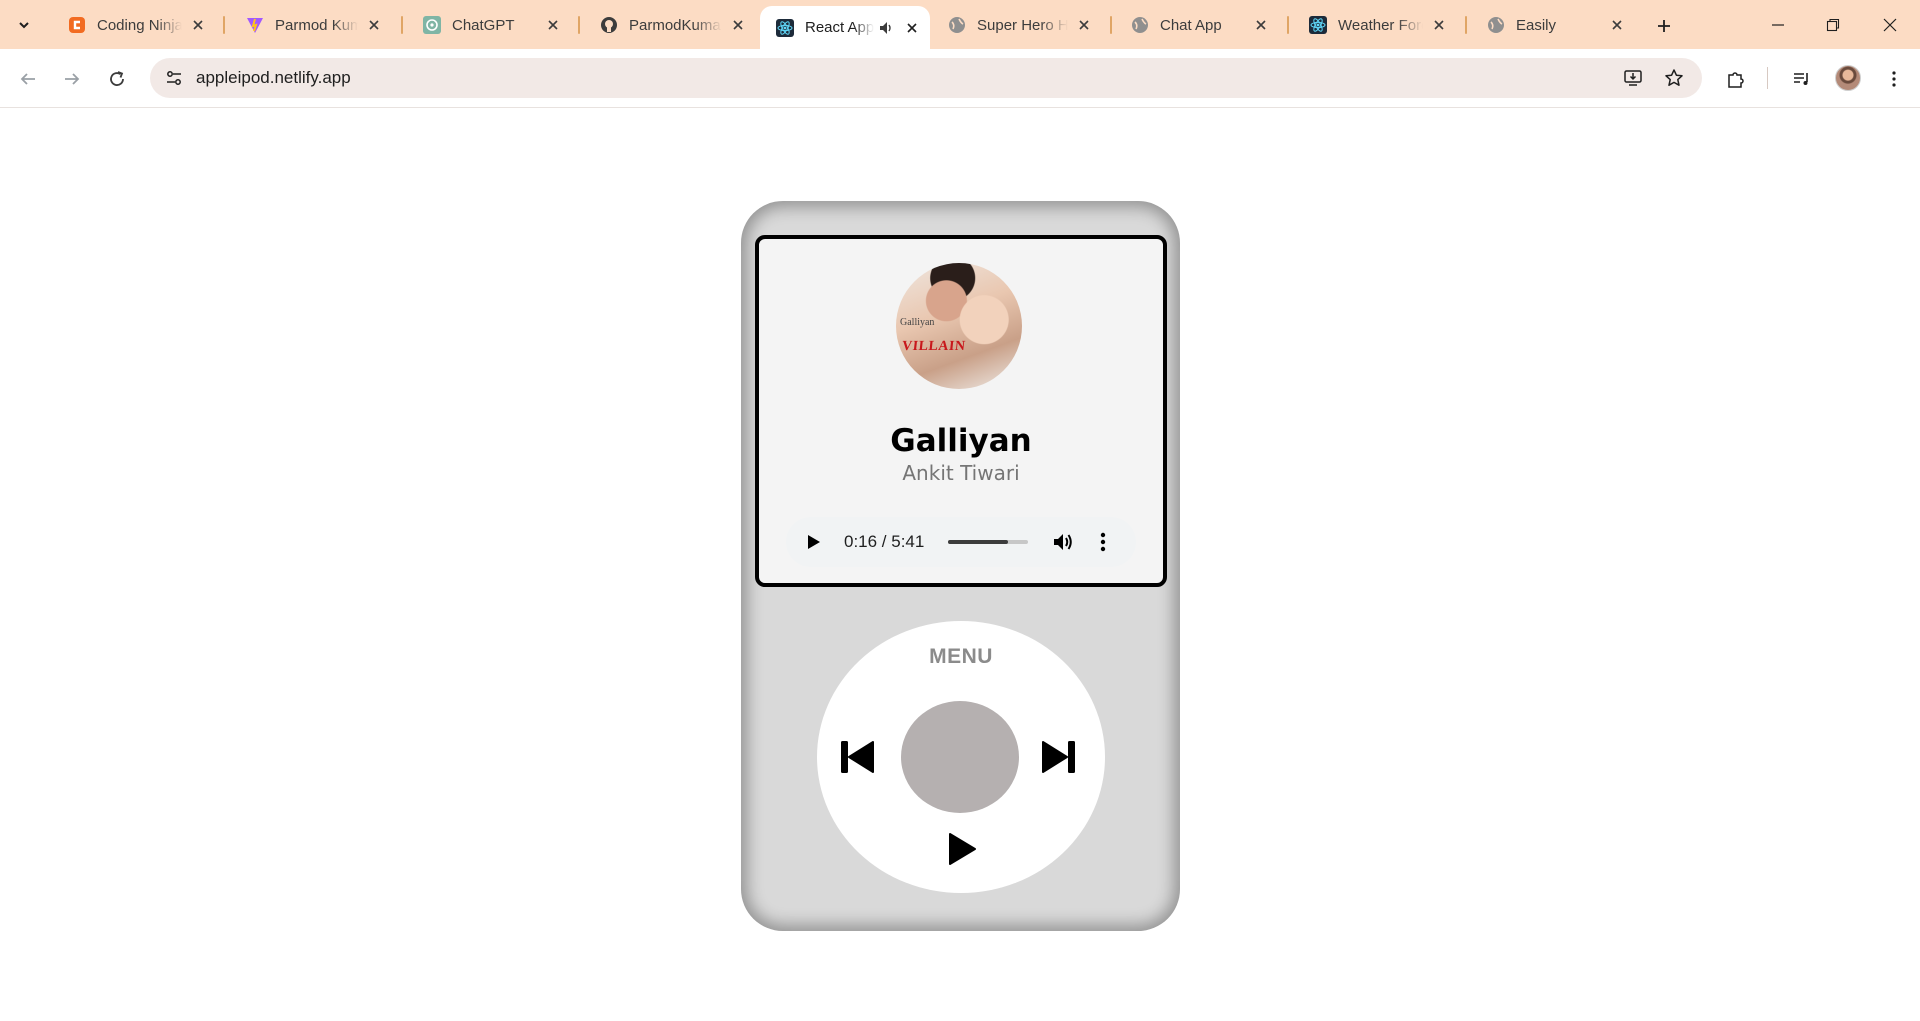  Describe the element at coordinates (887, 28) in the screenshot. I see `speaker-icon` at that location.